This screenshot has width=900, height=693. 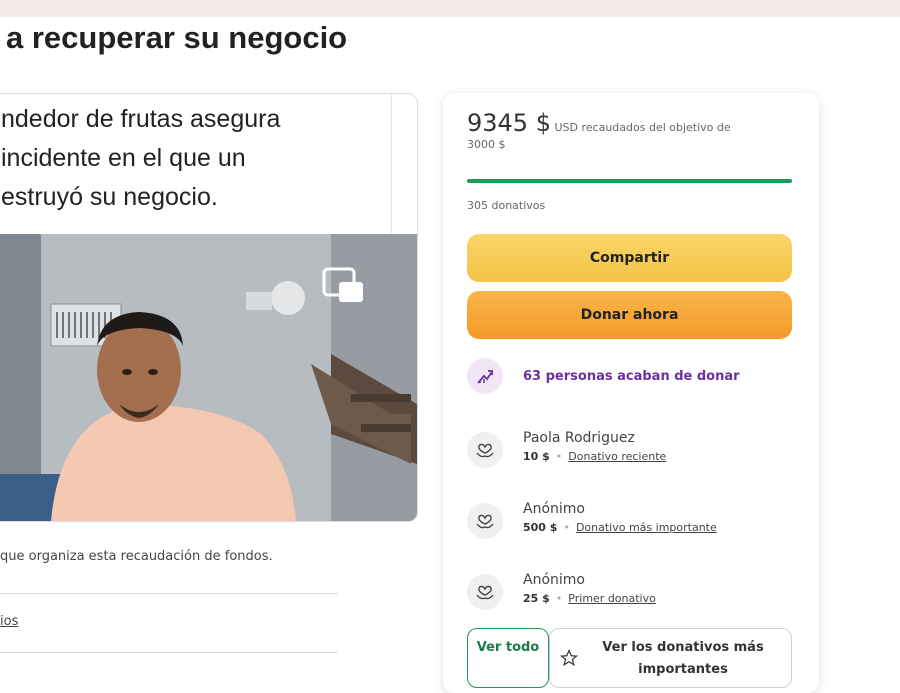 I want to click on goal-amount: 3000 $, so click(x=486, y=144).